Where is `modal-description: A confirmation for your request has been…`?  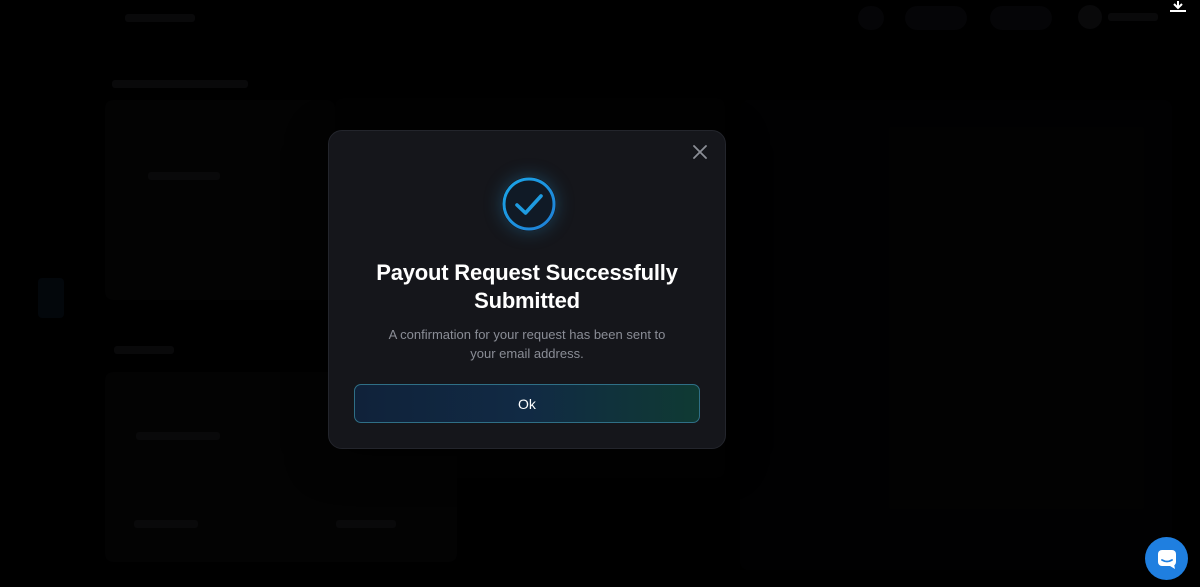
modal-description: A confirmation for your request has been… is located at coordinates (527, 344).